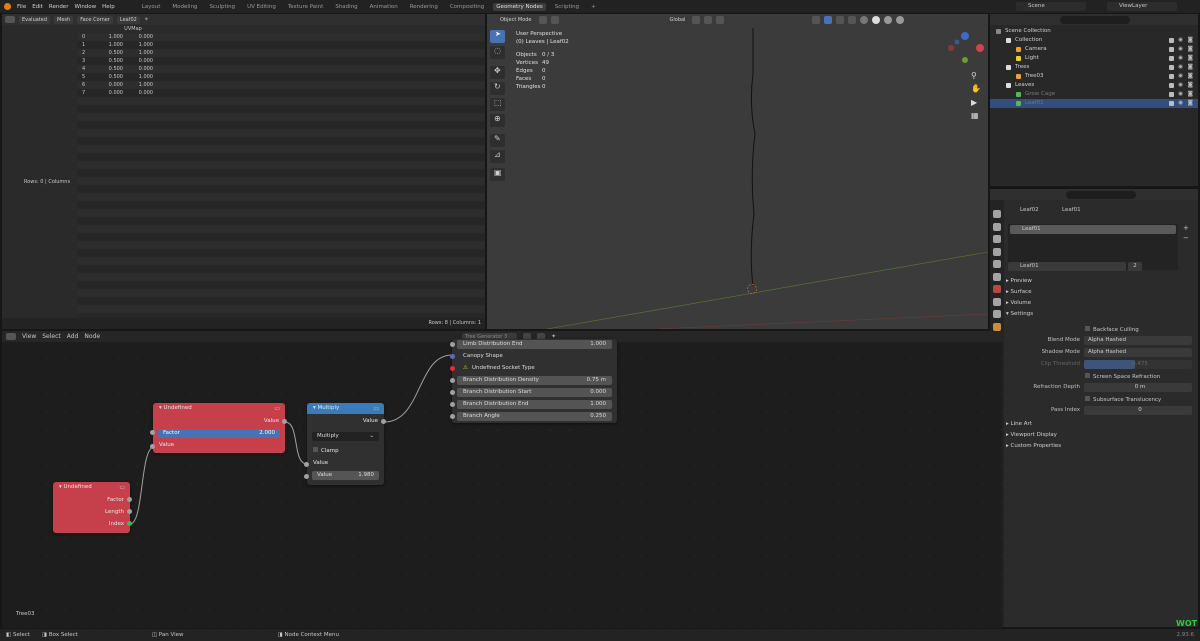  I want to click on ssr-checkbox: Screen Space Refraction, so click(1122, 376).